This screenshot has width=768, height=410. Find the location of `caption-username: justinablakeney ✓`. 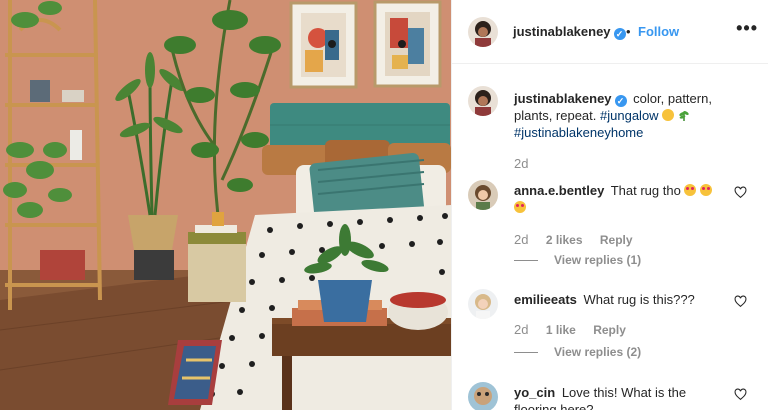

caption-username: justinablakeney ✓ is located at coordinates (570, 99).